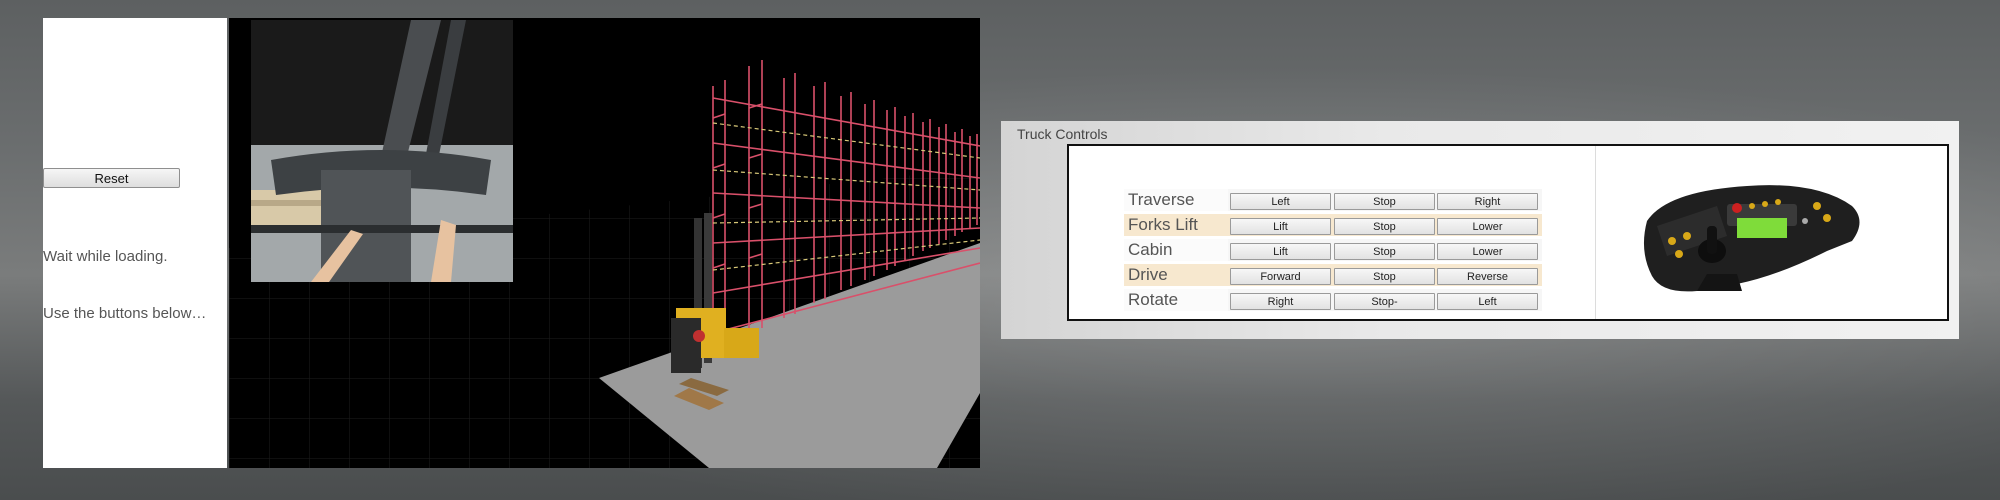  I want to click on panel-title: Truck Controls, so click(1062, 134).